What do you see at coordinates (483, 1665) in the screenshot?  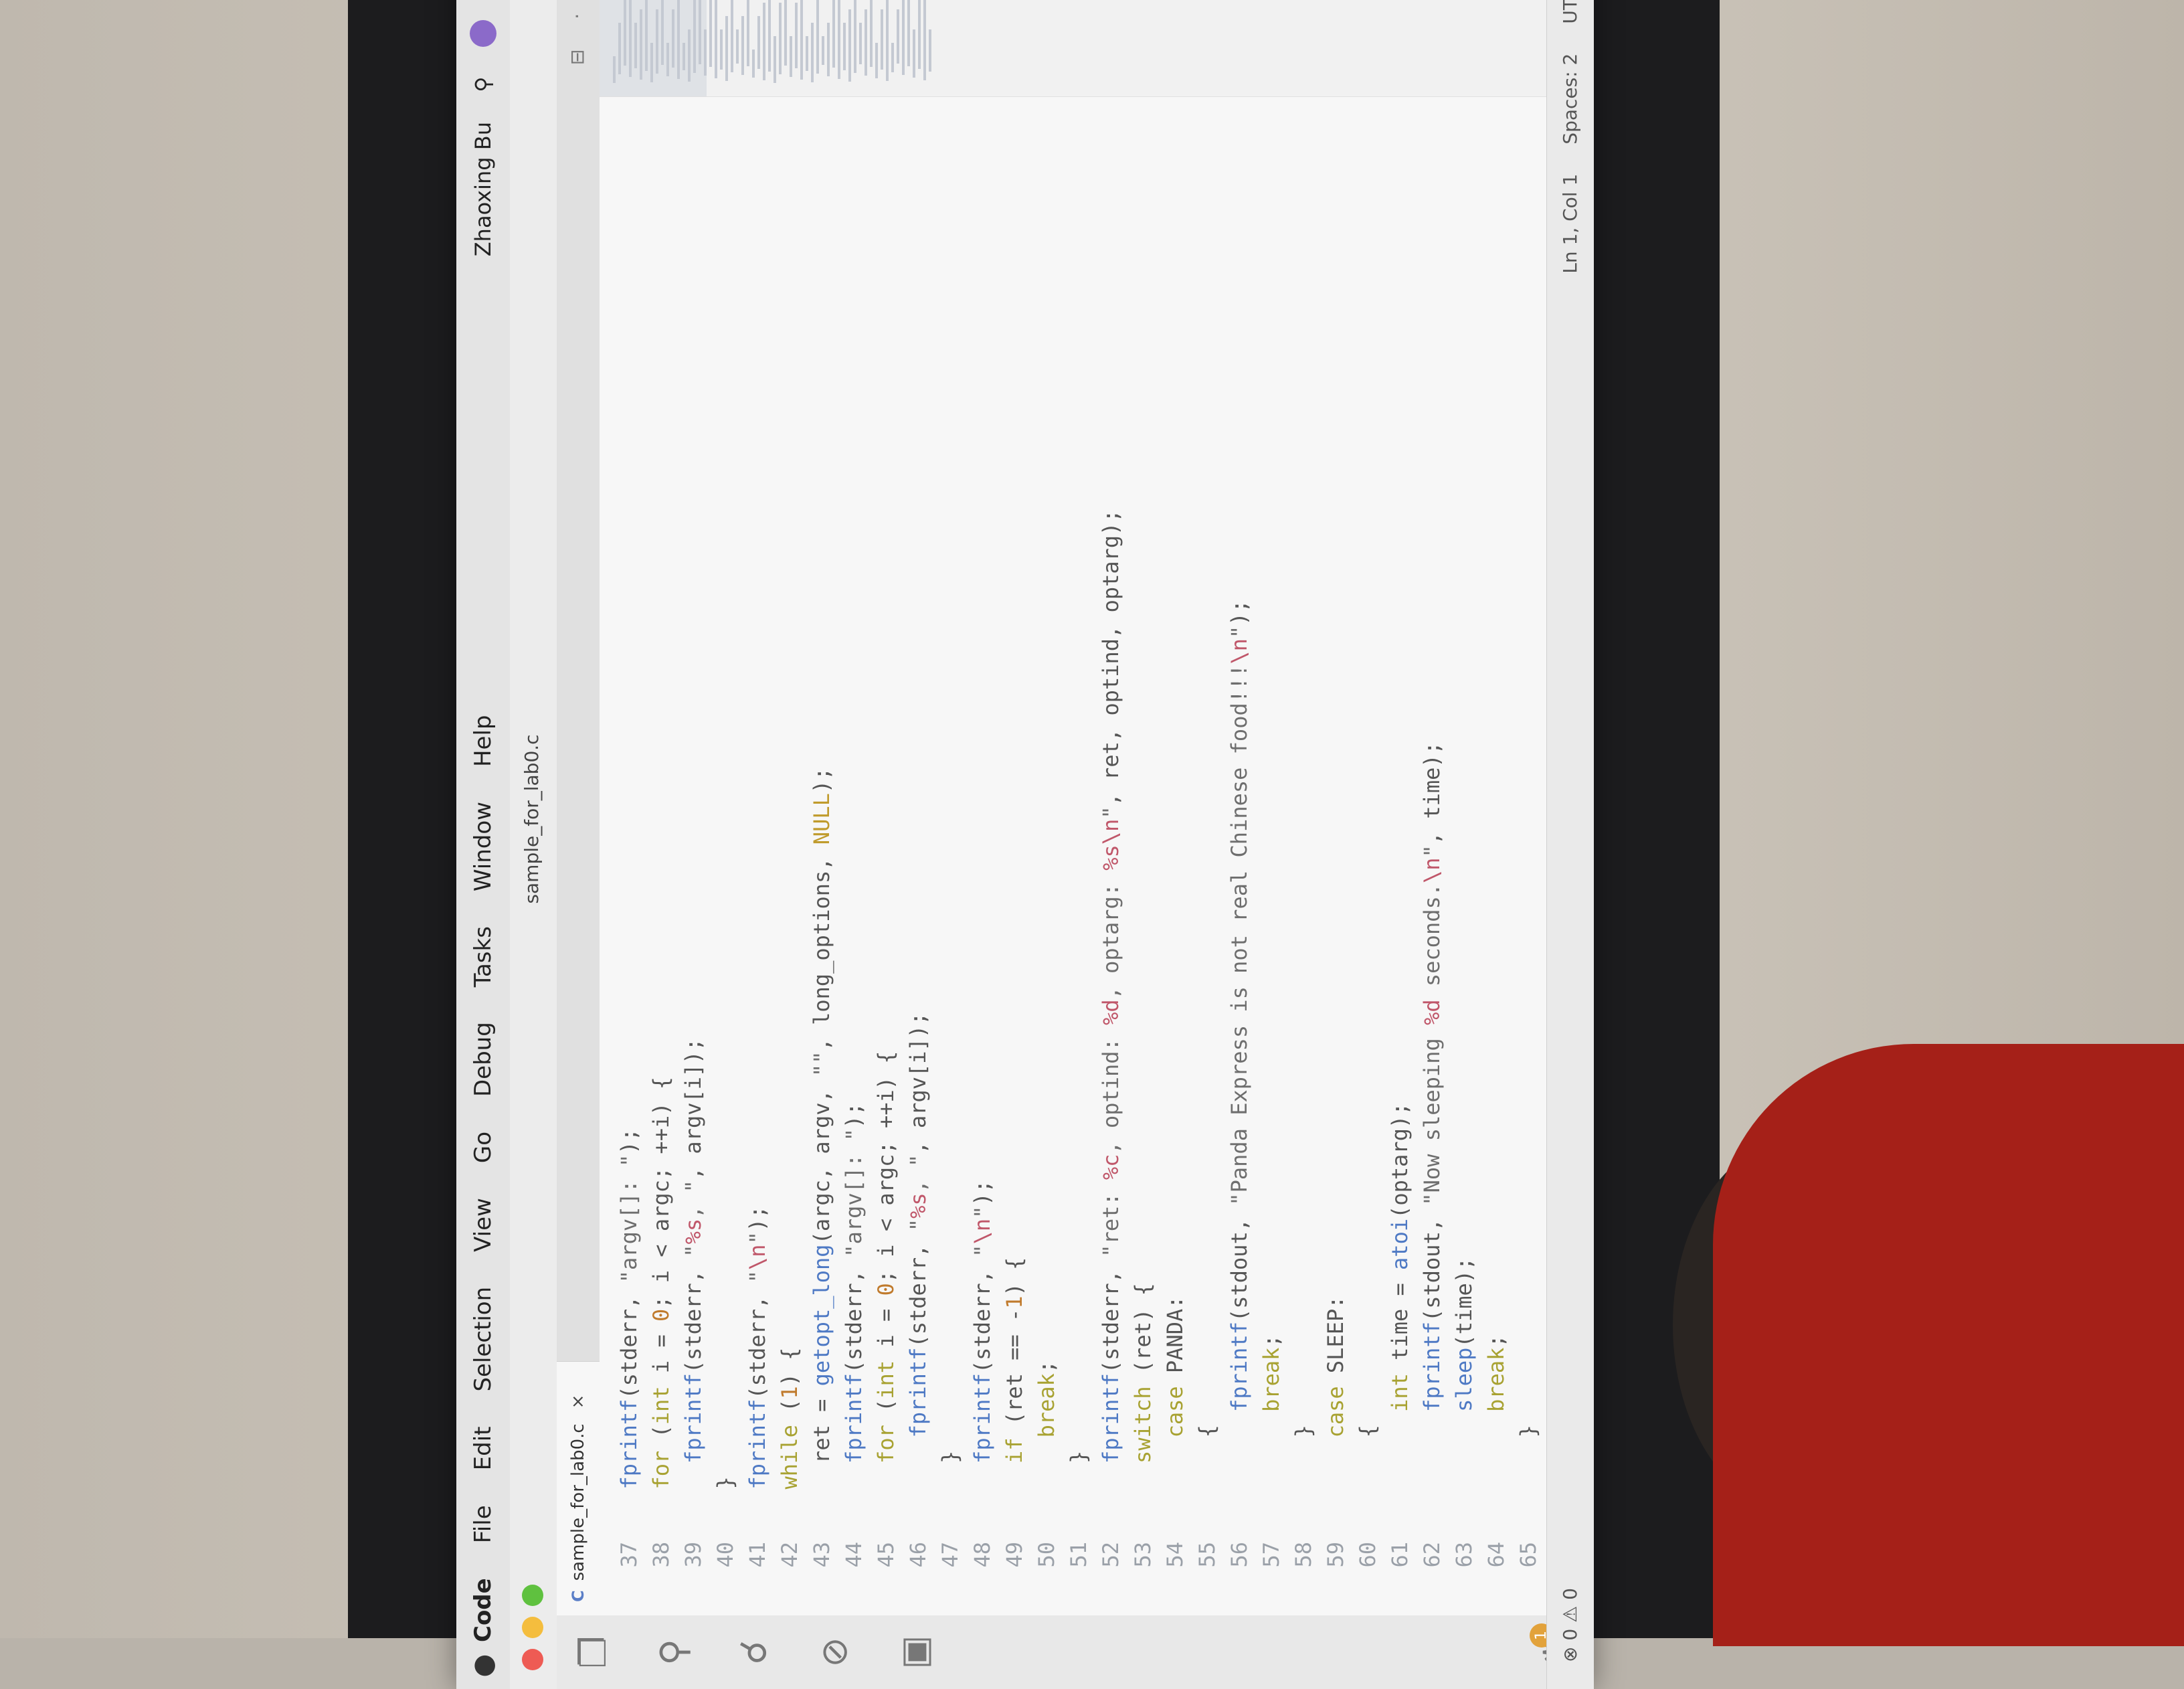 I see `apple-menu-icon: ●` at bounding box center [483, 1665].